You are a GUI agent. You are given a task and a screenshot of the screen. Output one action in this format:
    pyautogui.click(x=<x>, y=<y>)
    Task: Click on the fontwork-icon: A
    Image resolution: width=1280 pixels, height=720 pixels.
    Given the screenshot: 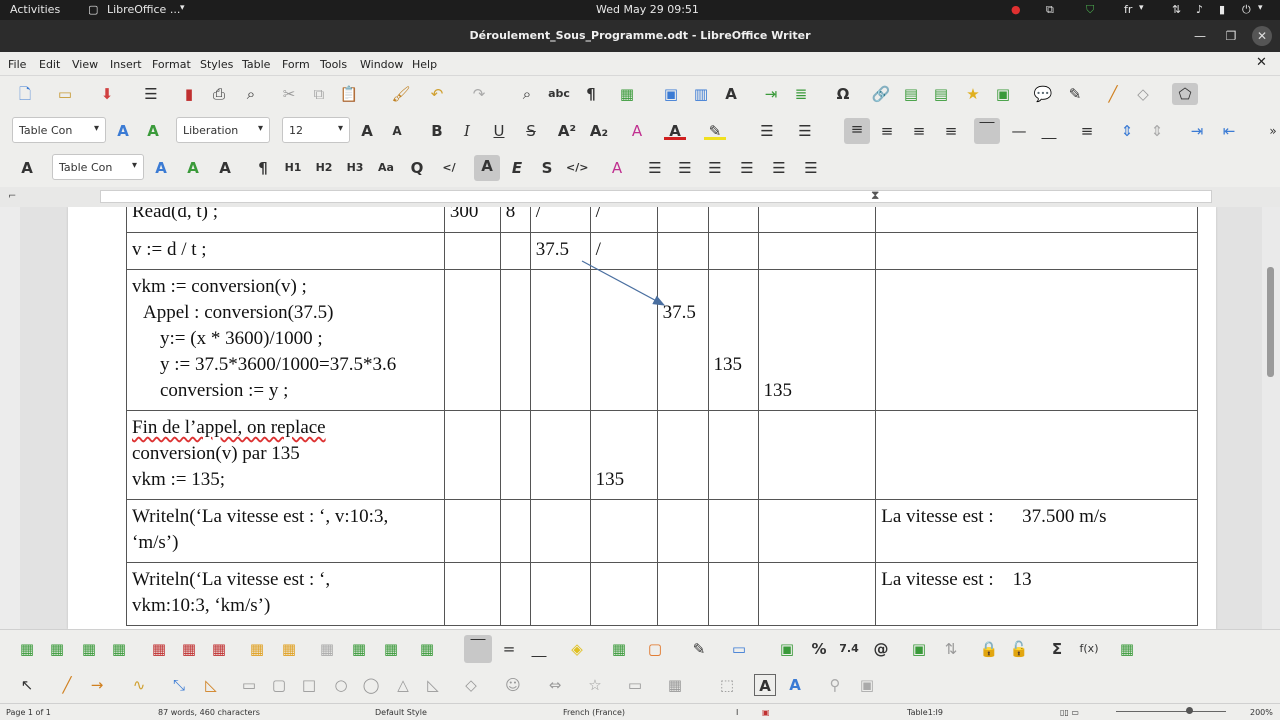 What is the action you would take?
    pyautogui.click(x=795, y=685)
    